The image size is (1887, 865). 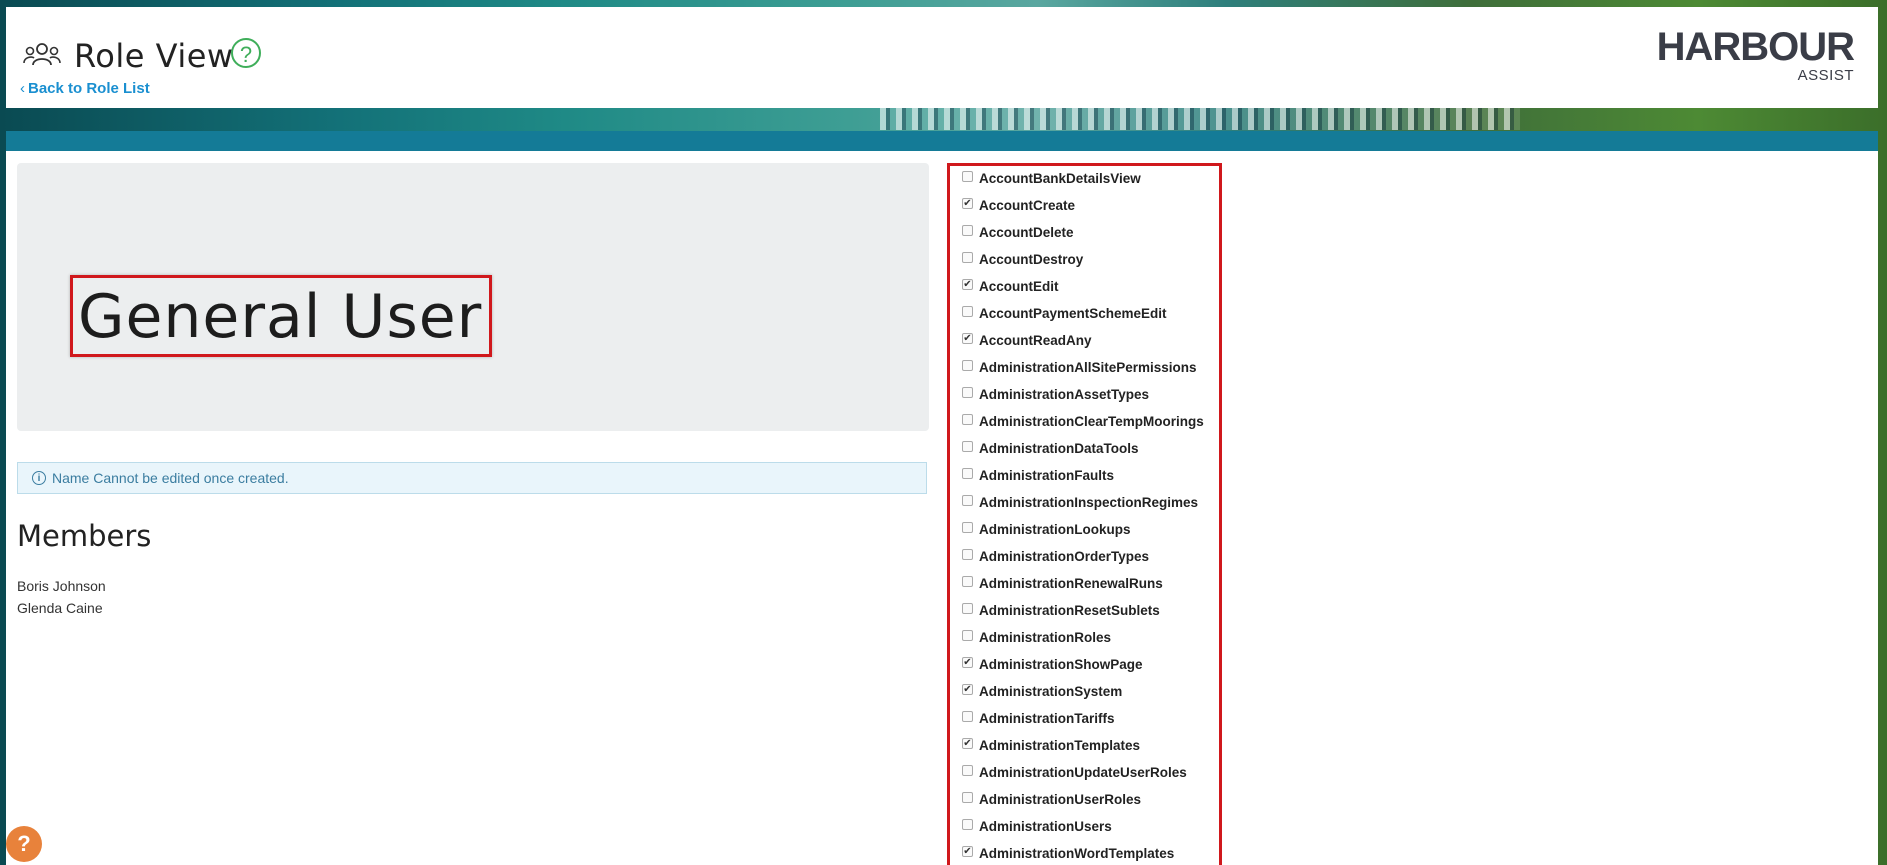 I want to click on permission-row: ✔ AccountEdit, so click(x=1010, y=286).